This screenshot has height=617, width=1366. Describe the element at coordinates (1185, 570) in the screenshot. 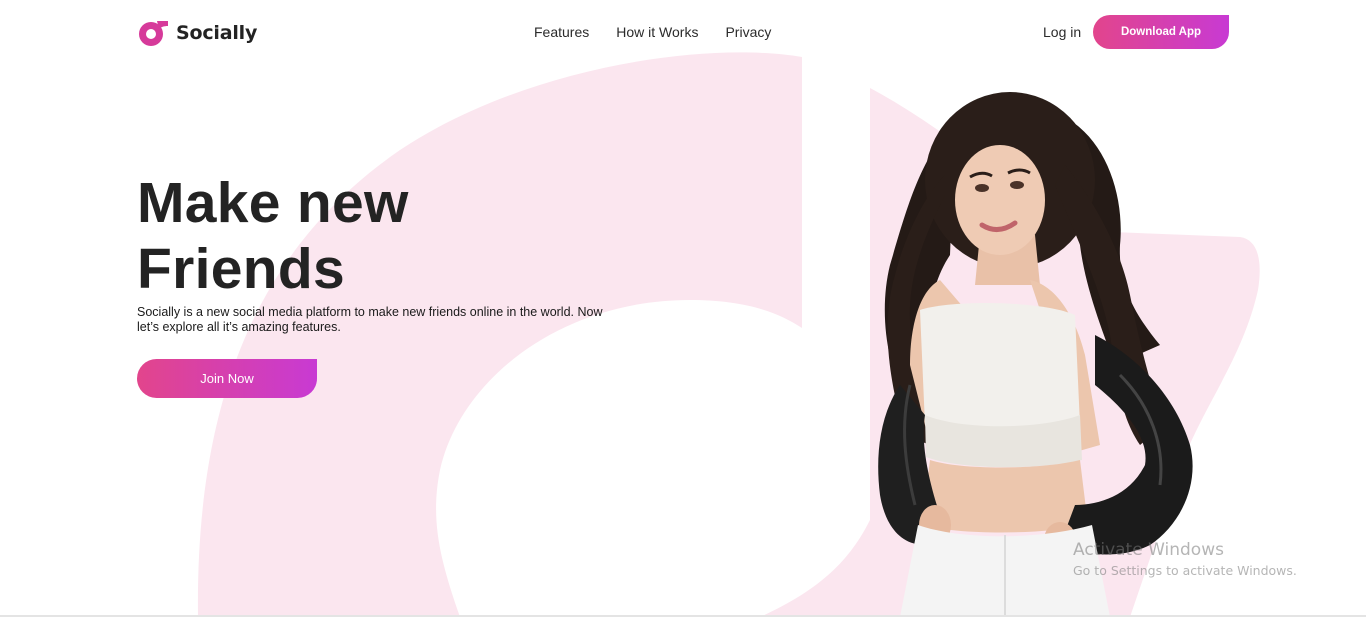

I see `watermark-subtitle: Go to Settings to activate Windows.` at that location.